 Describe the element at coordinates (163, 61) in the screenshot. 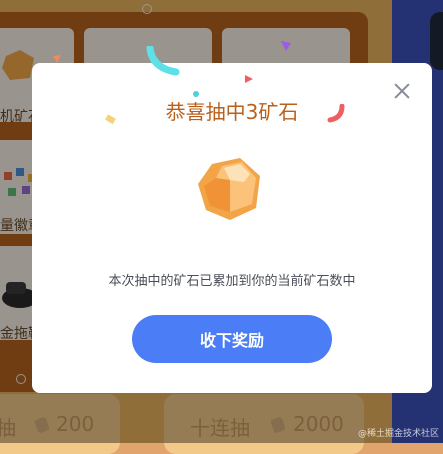

I see `confetti-ribbon` at that location.